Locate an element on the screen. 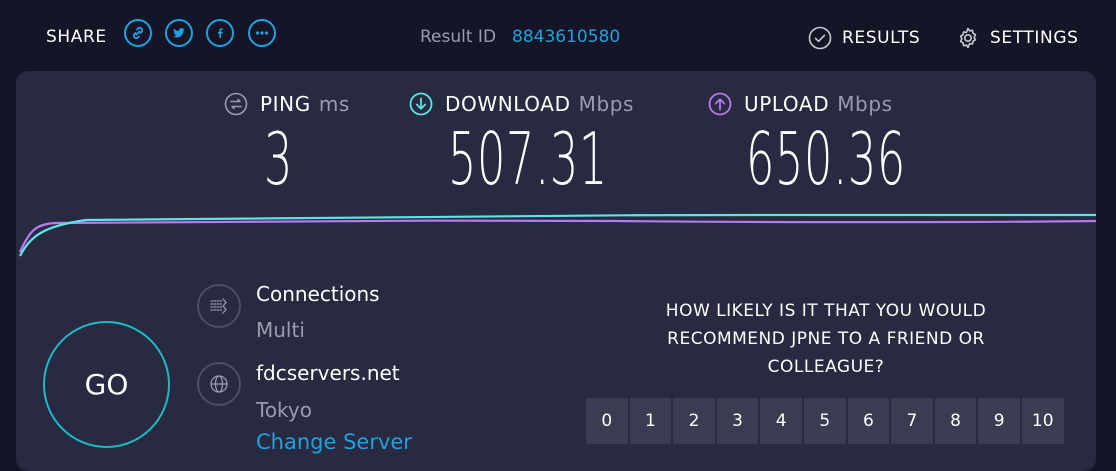 The width and height of the screenshot is (1116, 471). rating-option-8: 8 is located at coordinates (955, 421).